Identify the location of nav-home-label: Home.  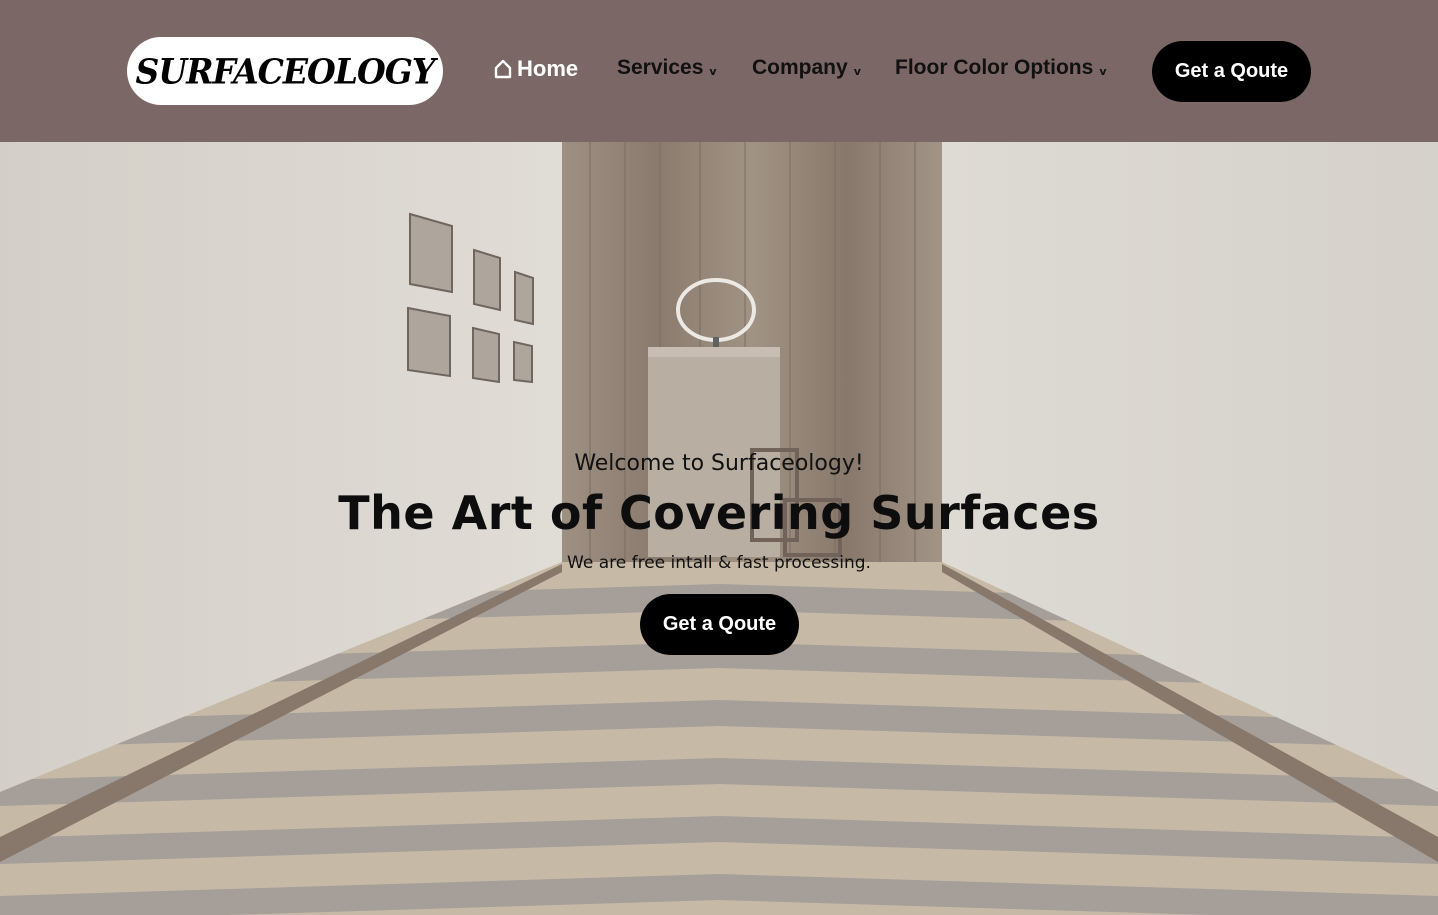
(548, 68).